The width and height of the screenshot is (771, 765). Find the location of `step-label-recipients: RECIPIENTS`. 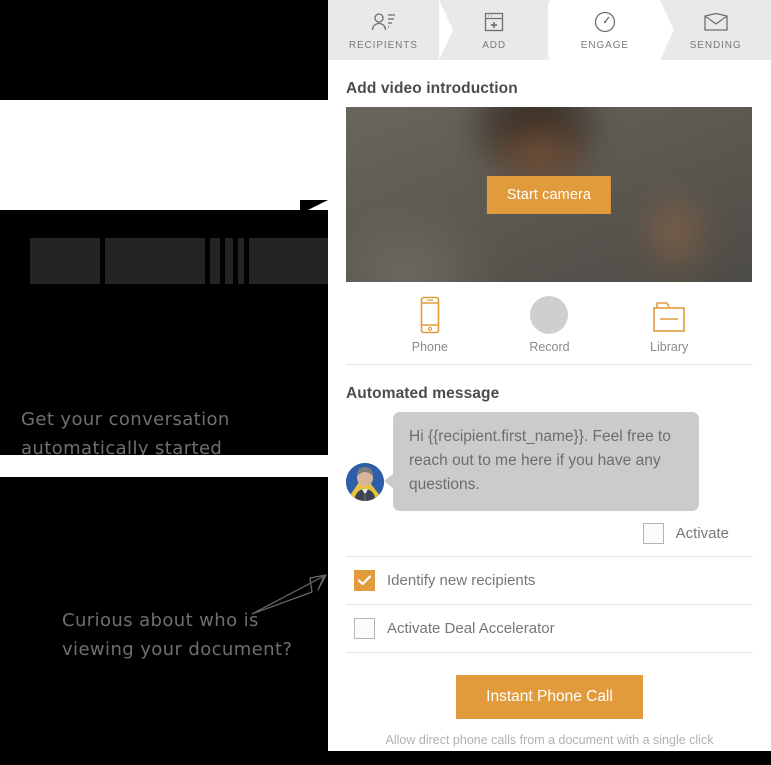

step-label-recipients: RECIPIENTS is located at coordinates (383, 45).